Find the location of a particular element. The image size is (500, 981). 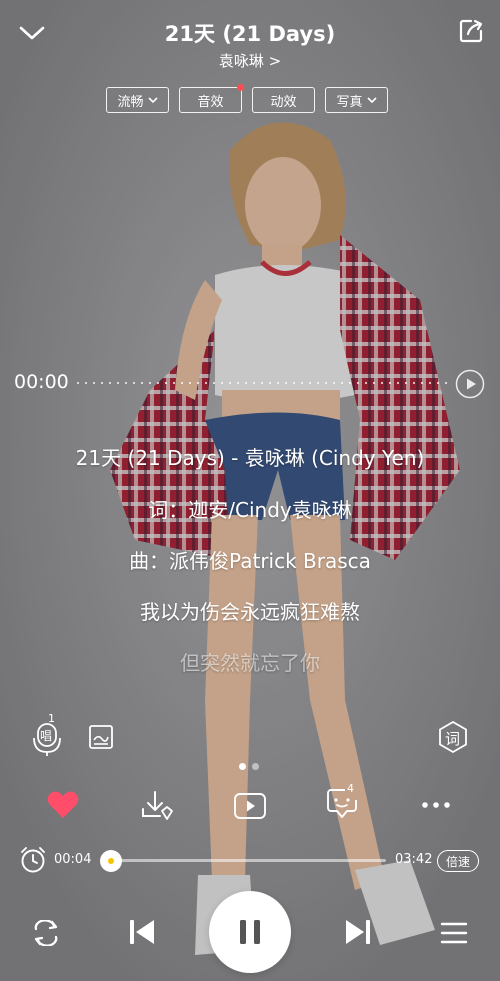

quality-selector: 流畅 is located at coordinates (137, 100).